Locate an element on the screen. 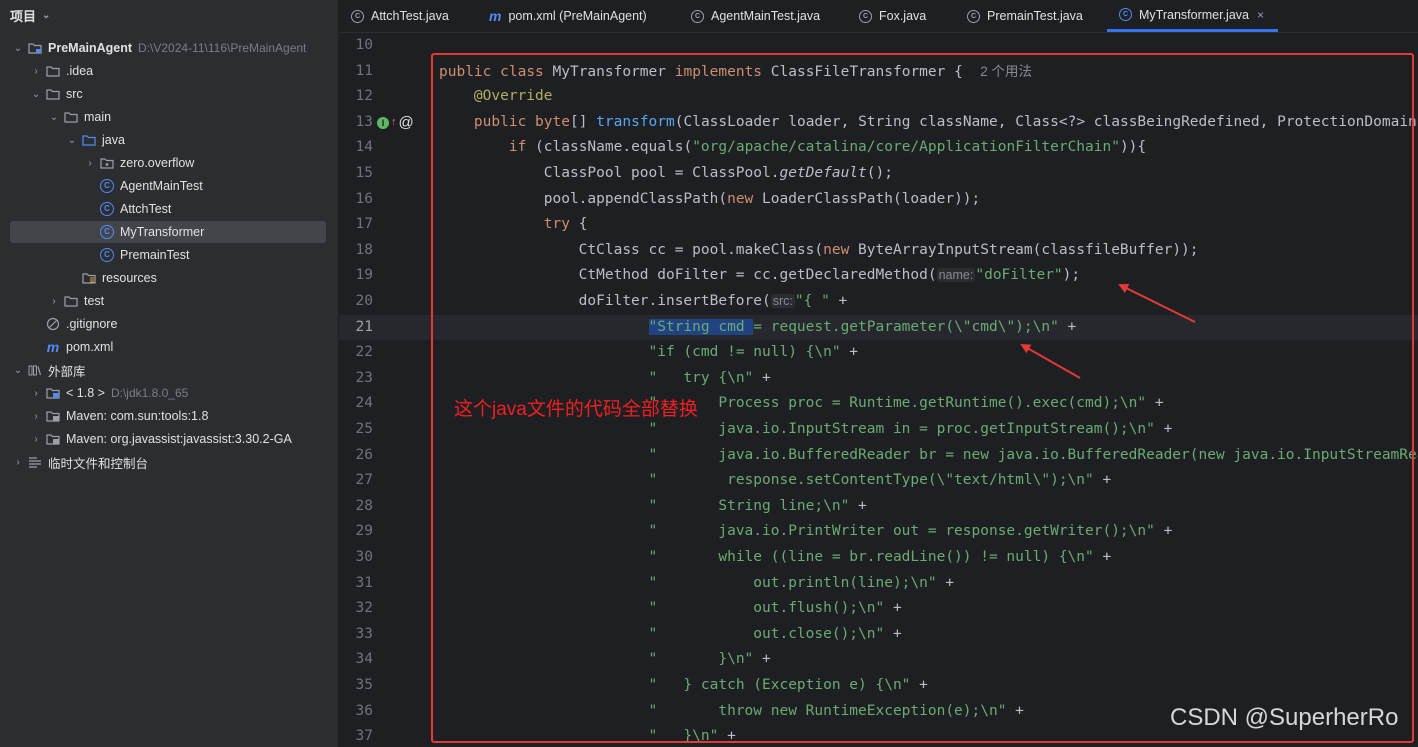 The height and width of the screenshot is (747, 1418). editor-tab: C AttchTest.java is located at coordinates (400, 16).